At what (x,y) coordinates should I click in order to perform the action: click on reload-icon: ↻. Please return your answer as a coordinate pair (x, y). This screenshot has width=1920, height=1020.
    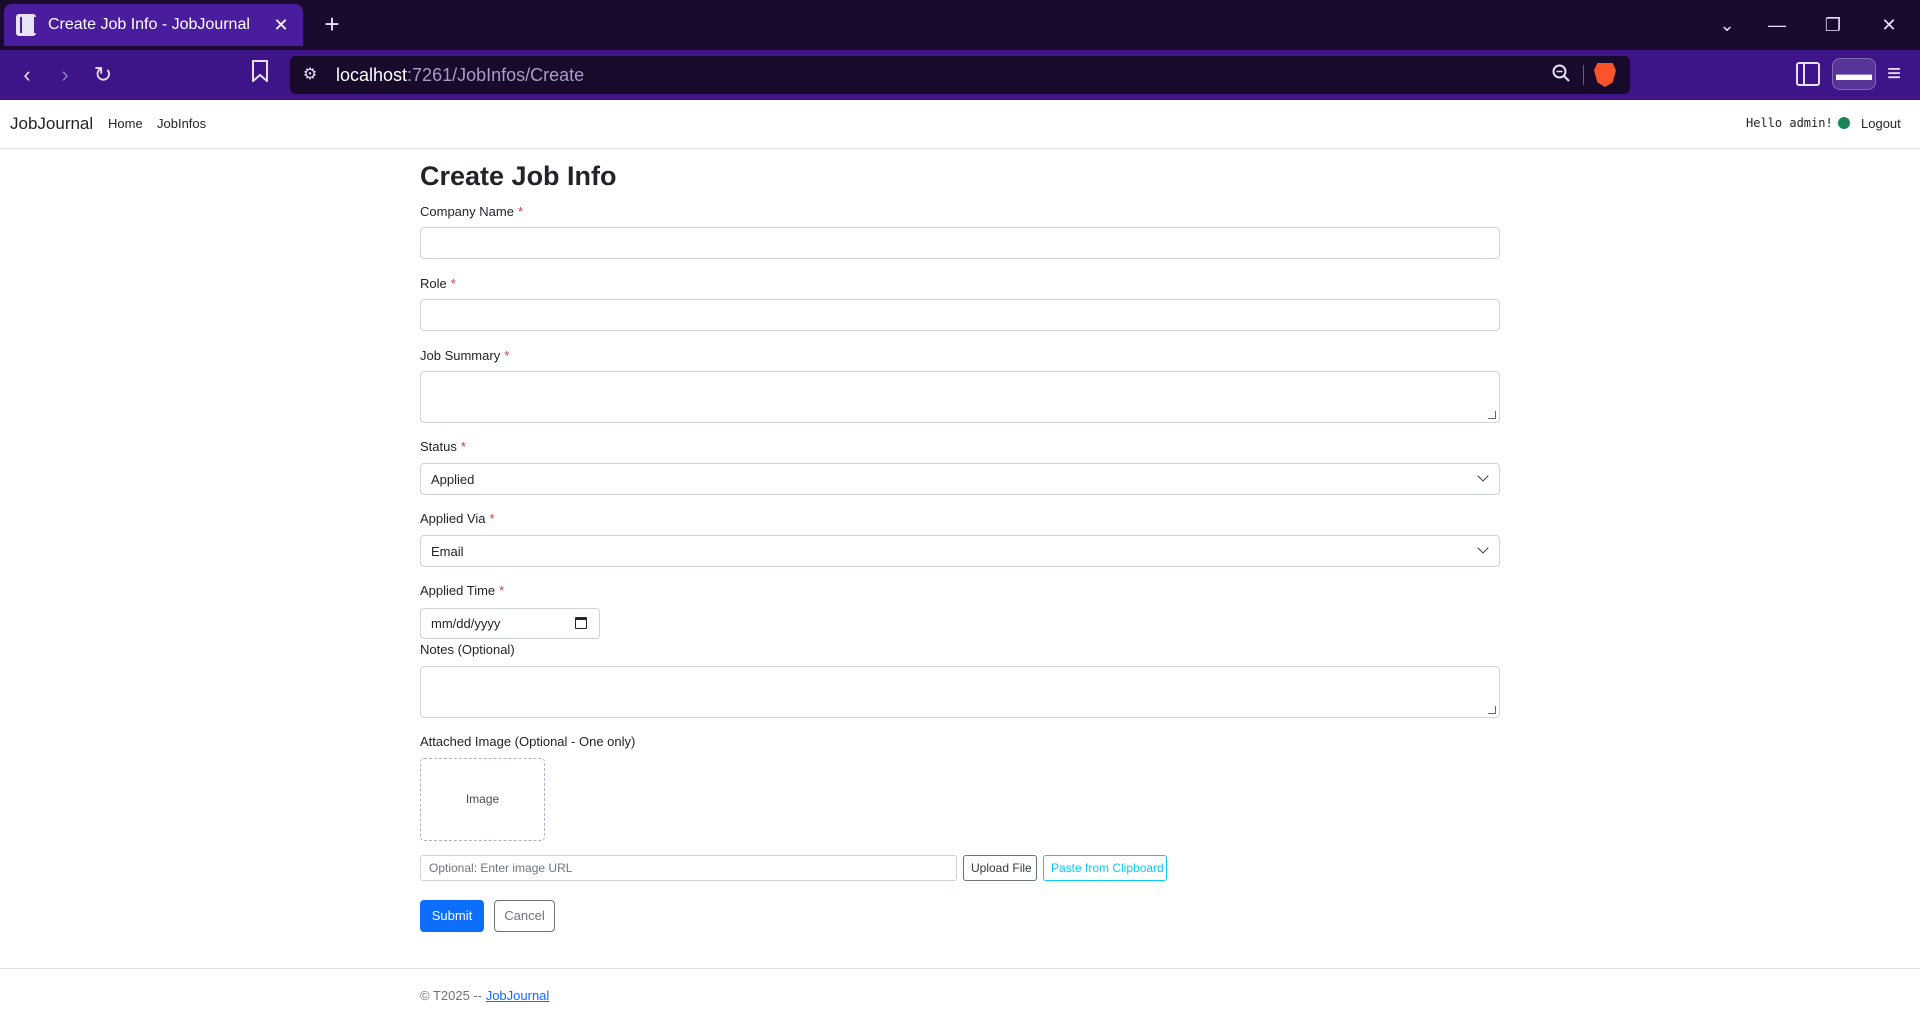
    Looking at the image, I should click on (103, 75).